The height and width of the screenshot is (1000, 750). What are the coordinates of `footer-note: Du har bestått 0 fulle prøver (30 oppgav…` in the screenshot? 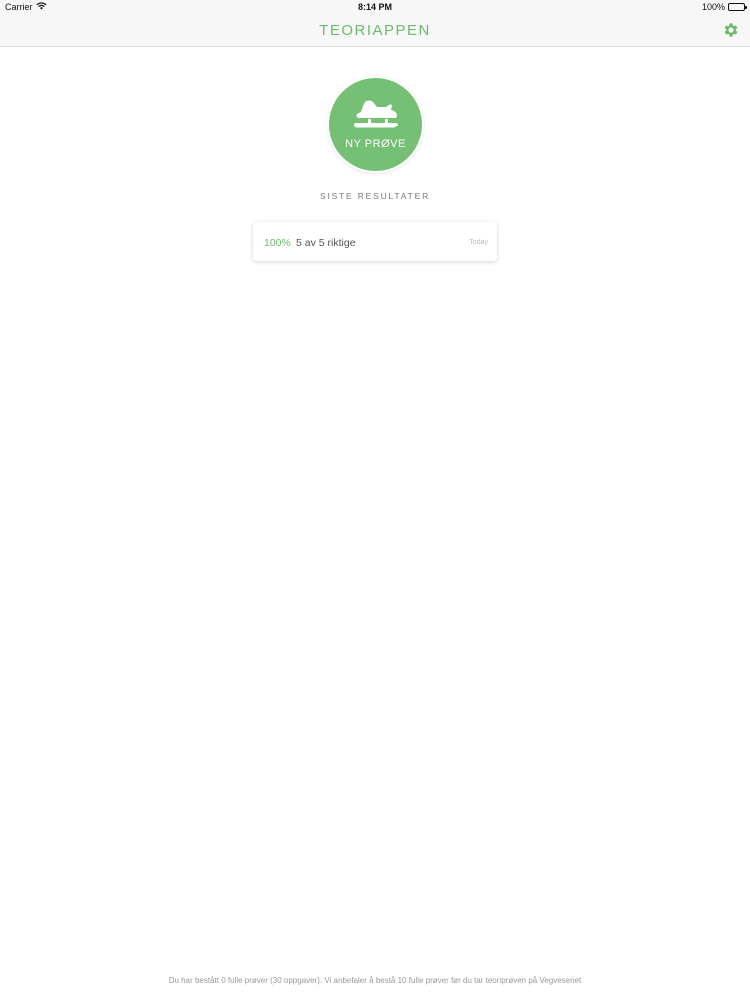 It's located at (375, 980).